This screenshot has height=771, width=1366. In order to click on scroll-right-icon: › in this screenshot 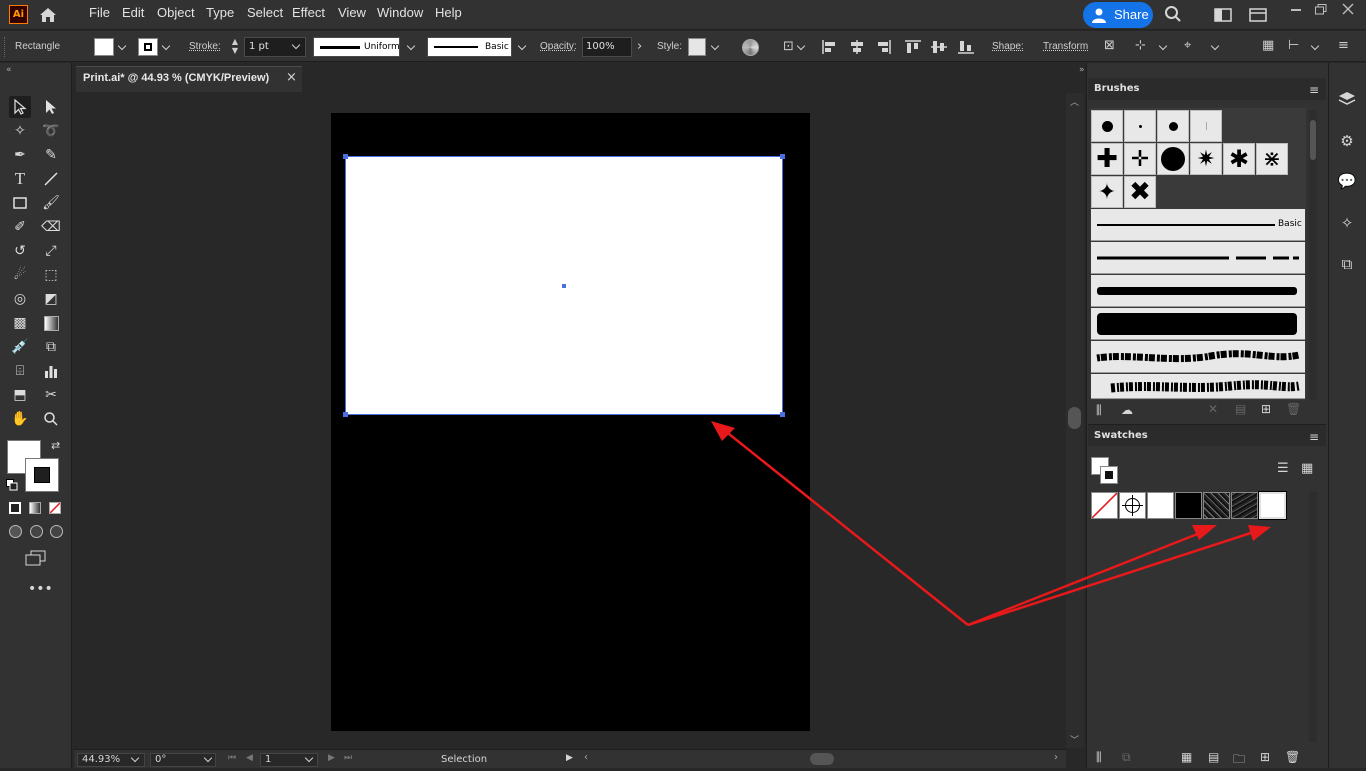, I will do `click(1056, 757)`.